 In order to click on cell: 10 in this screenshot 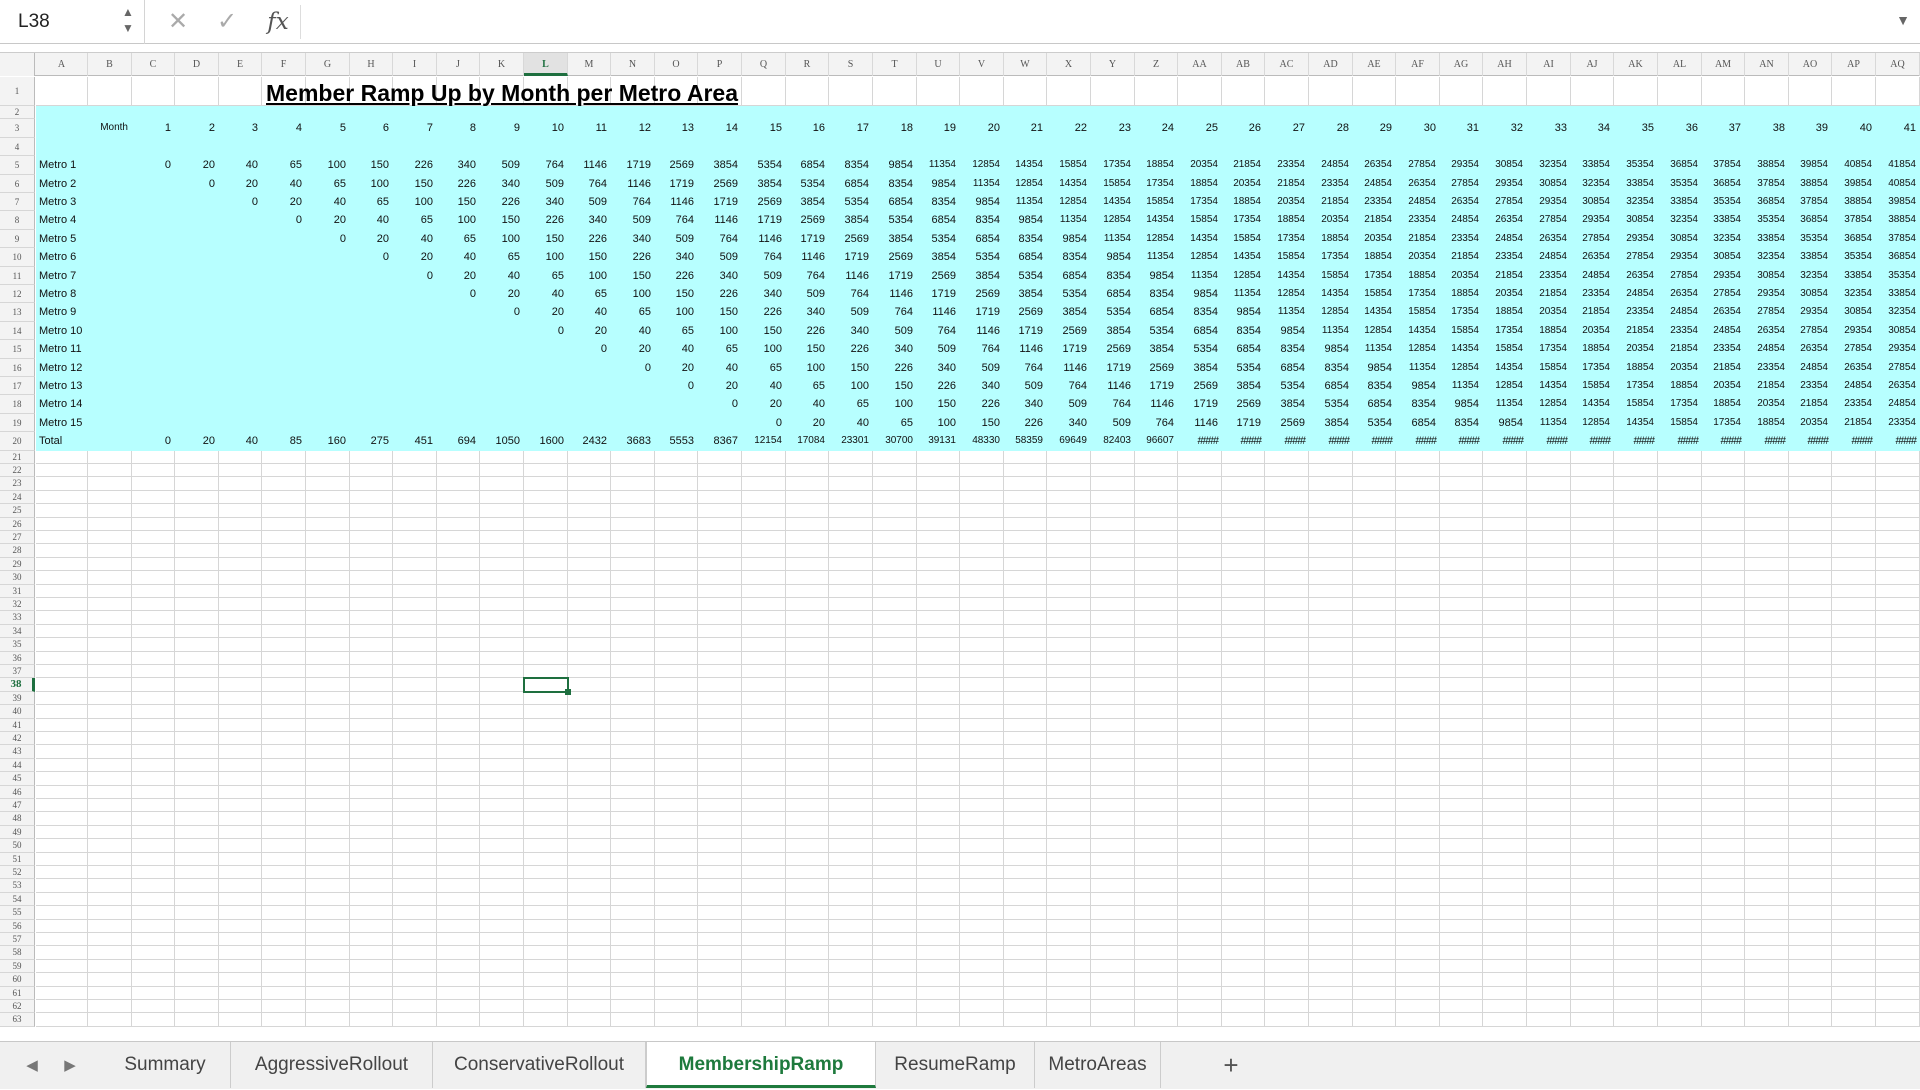, I will do `click(546, 128)`.